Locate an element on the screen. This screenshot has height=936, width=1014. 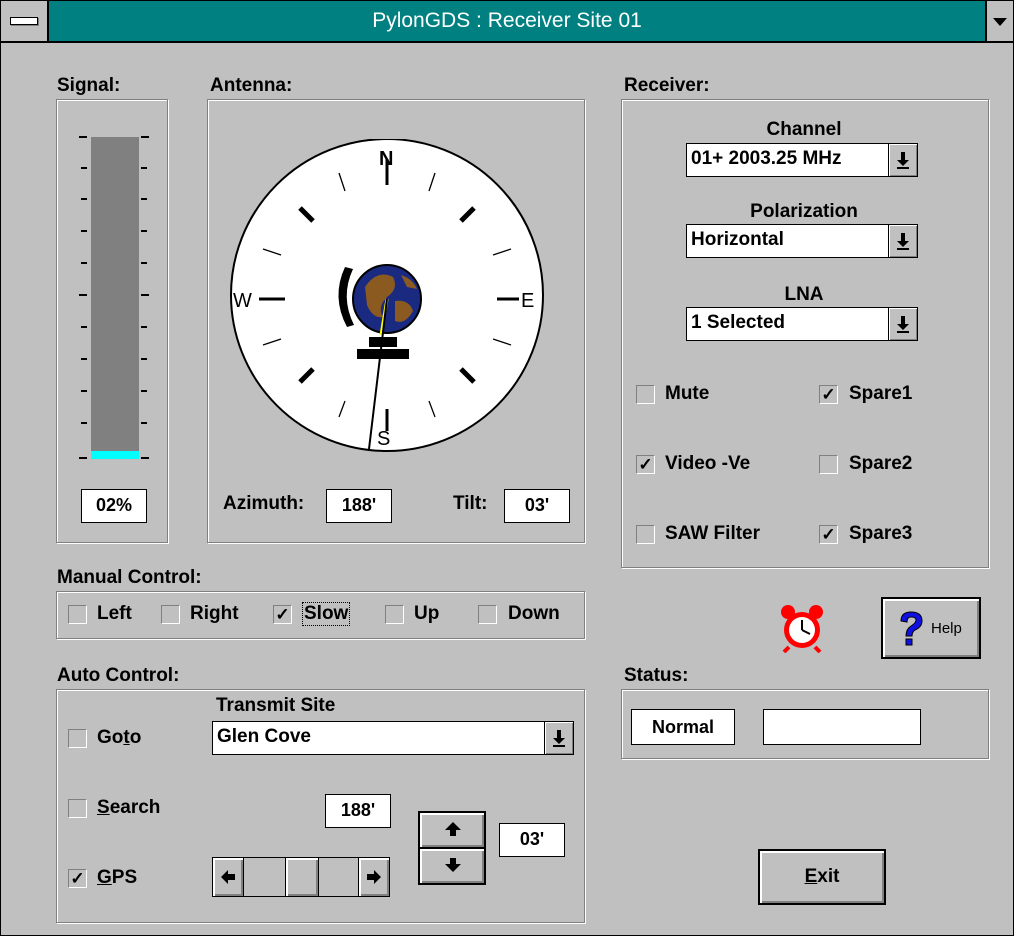
right-arrow-icon is located at coordinates (374, 877).